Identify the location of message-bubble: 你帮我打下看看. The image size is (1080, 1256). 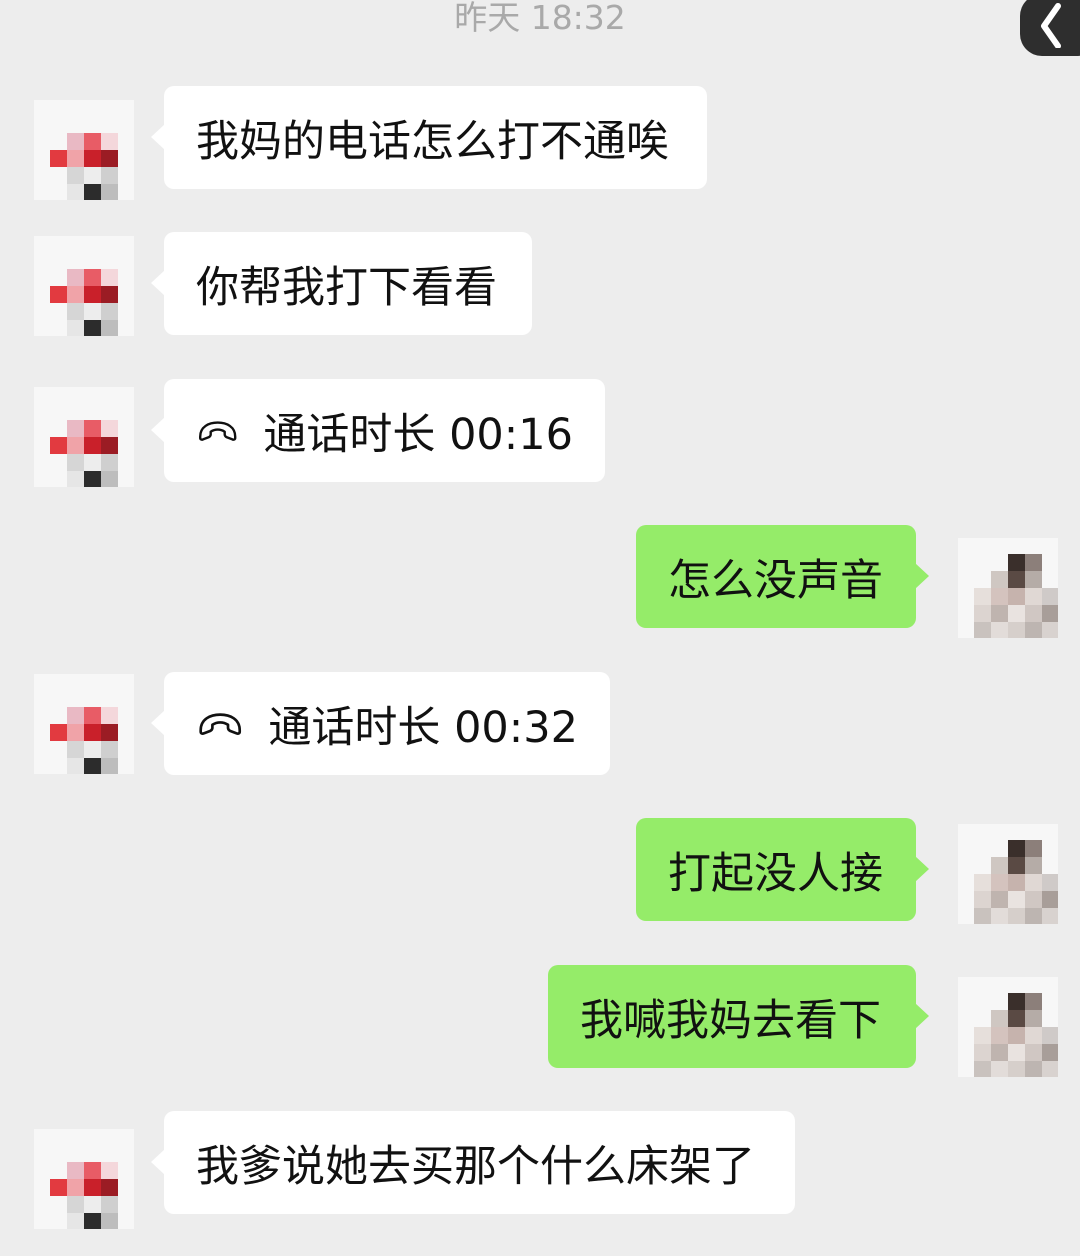
(341, 283).